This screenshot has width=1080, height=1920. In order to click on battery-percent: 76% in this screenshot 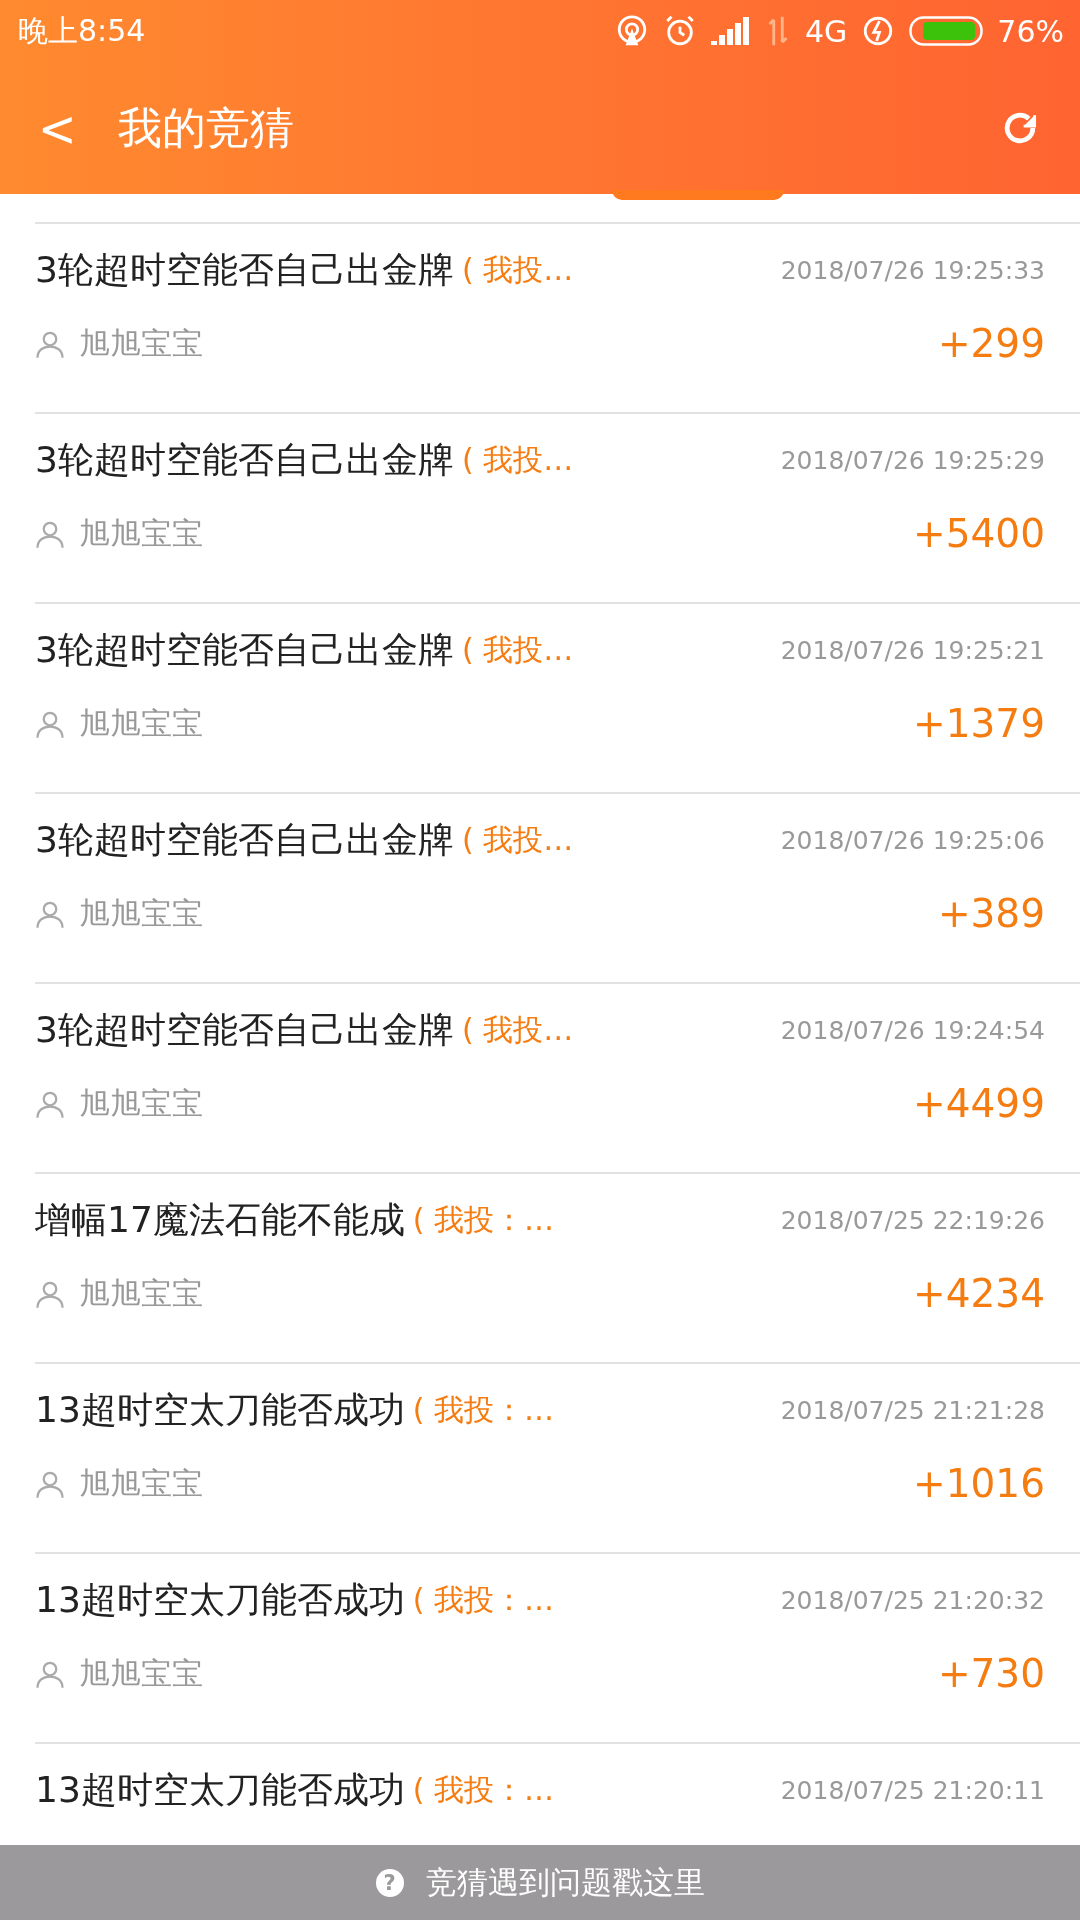, I will do `click(1030, 31)`.